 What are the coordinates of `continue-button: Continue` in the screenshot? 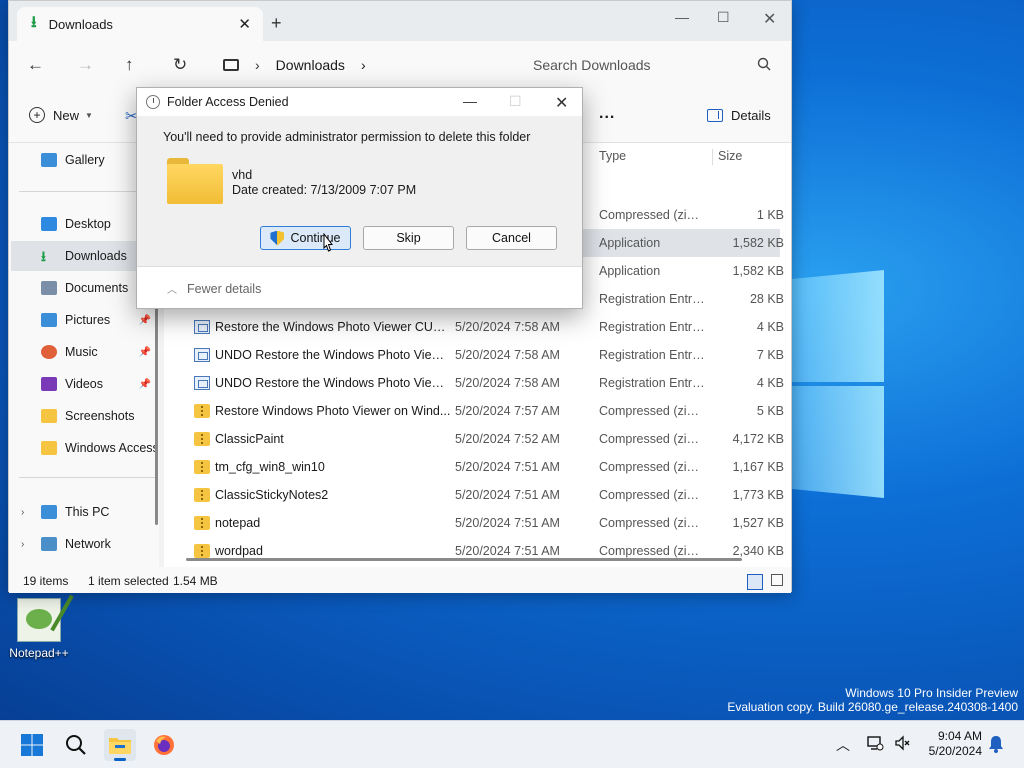 It's located at (305, 238).